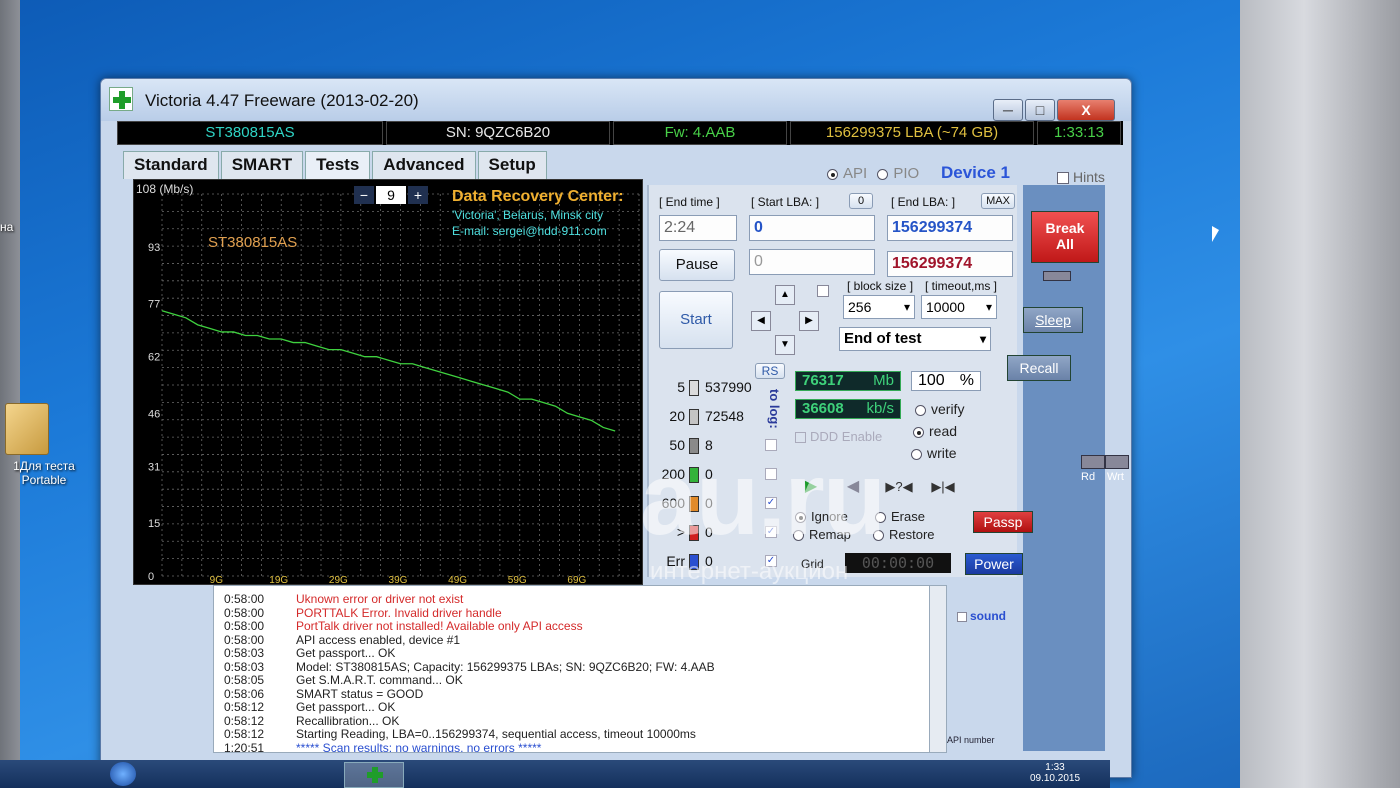  Describe the element at coordinates (1065, 237) in the screenshot. I see `break-all-button: Break All` at that location.